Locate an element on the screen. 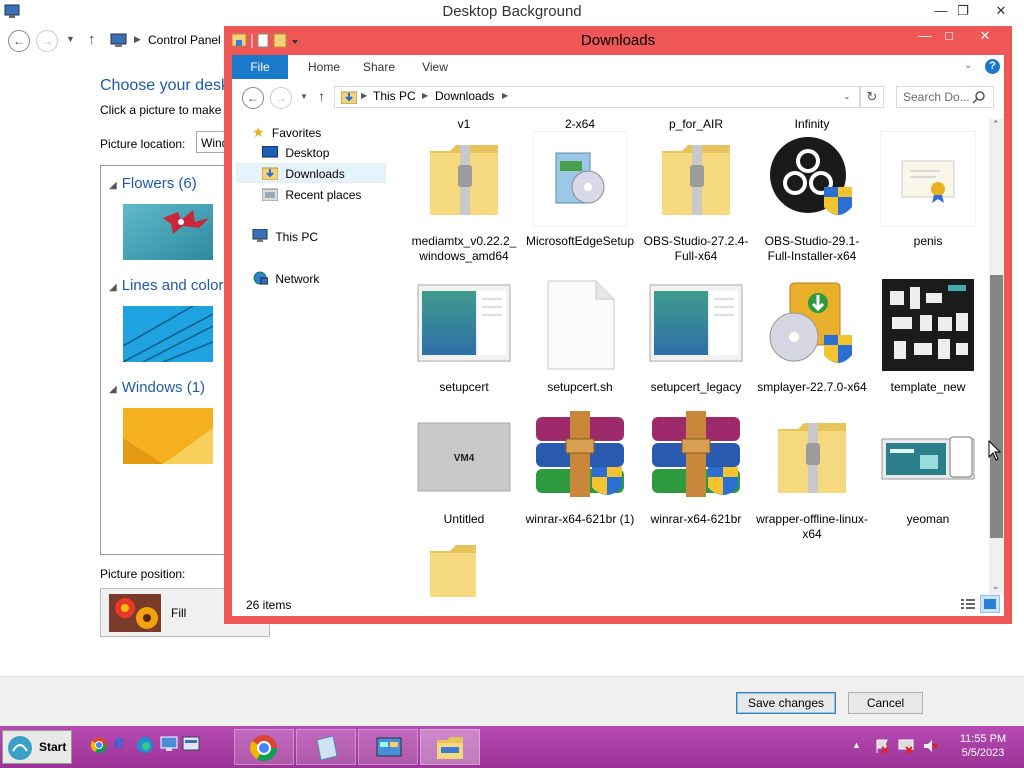  scroll-up-arrow-icon: ⌃ is located at coordinates (996, 124).